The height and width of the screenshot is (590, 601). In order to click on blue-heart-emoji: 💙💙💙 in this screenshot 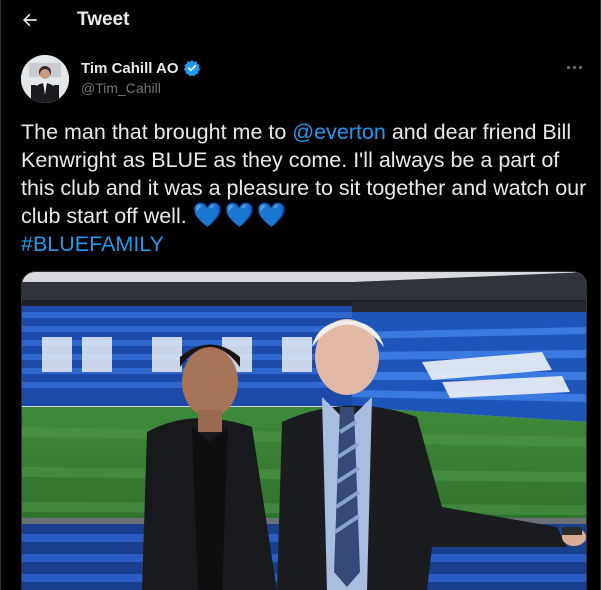, I will do `click(240, 215)`.